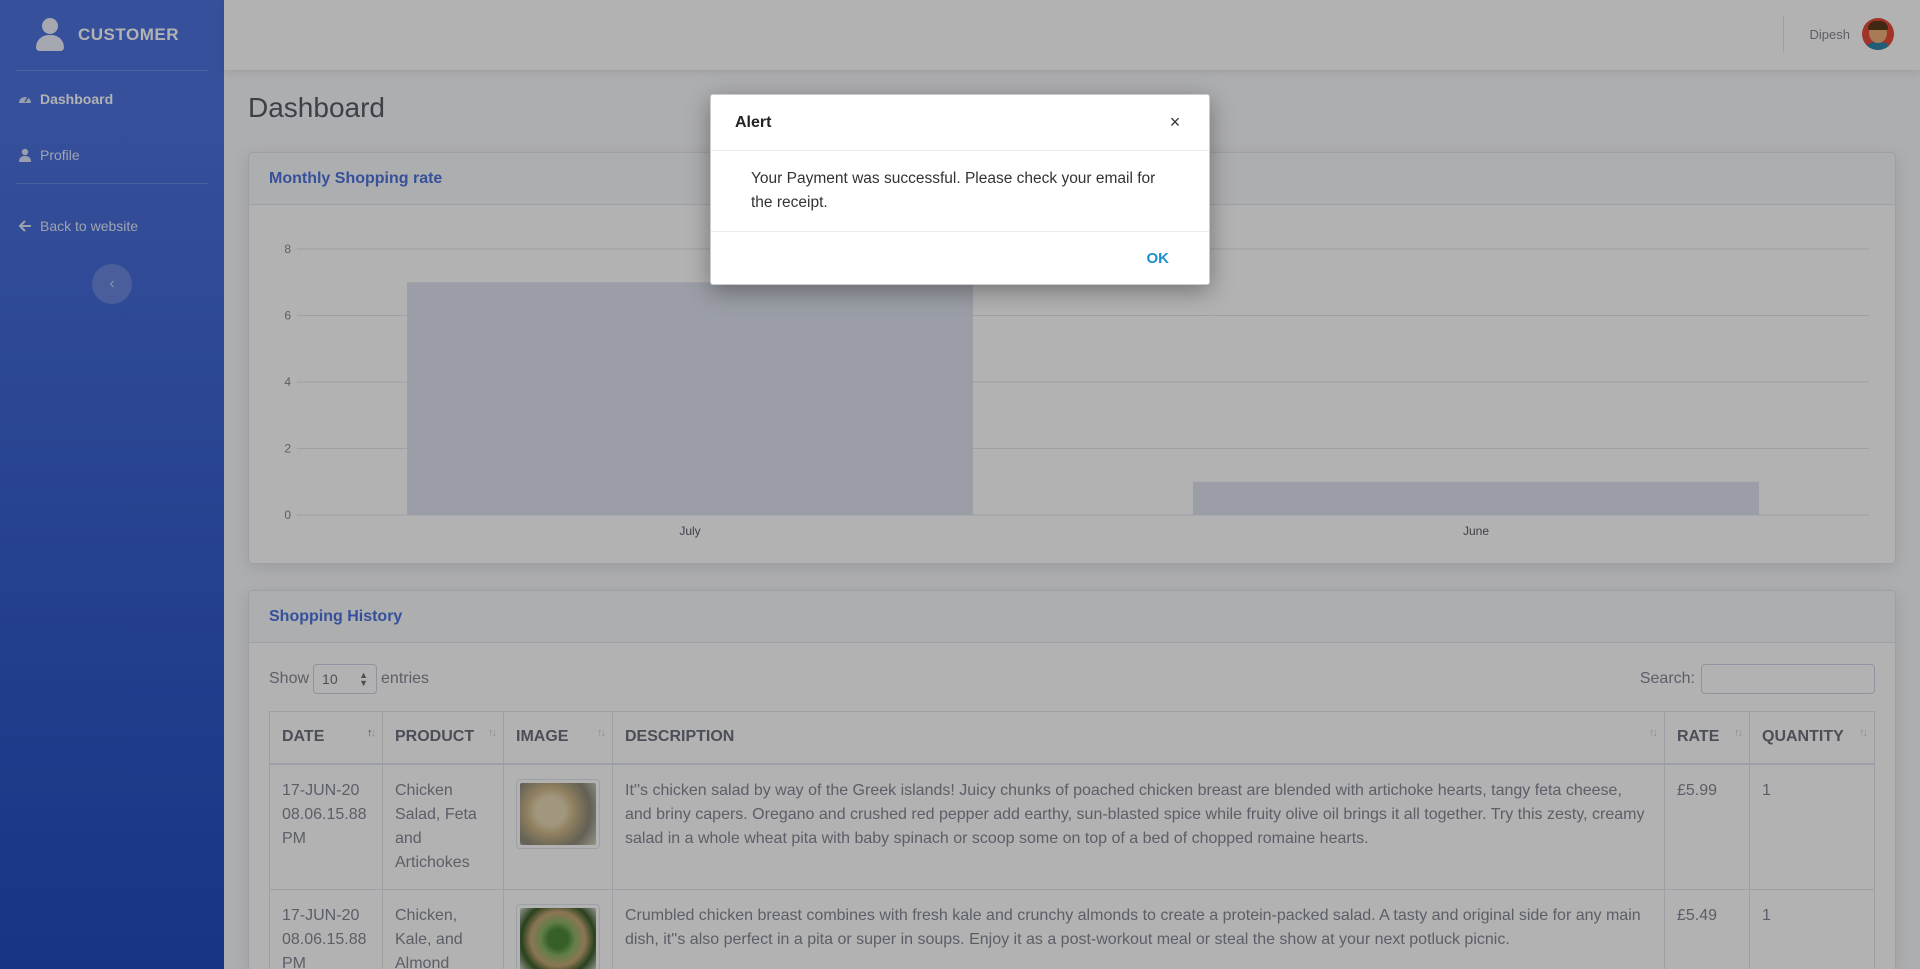  Describe the element at coordinates (1175, 122) in the screenshot. I see `close-icon: ×` at that location.